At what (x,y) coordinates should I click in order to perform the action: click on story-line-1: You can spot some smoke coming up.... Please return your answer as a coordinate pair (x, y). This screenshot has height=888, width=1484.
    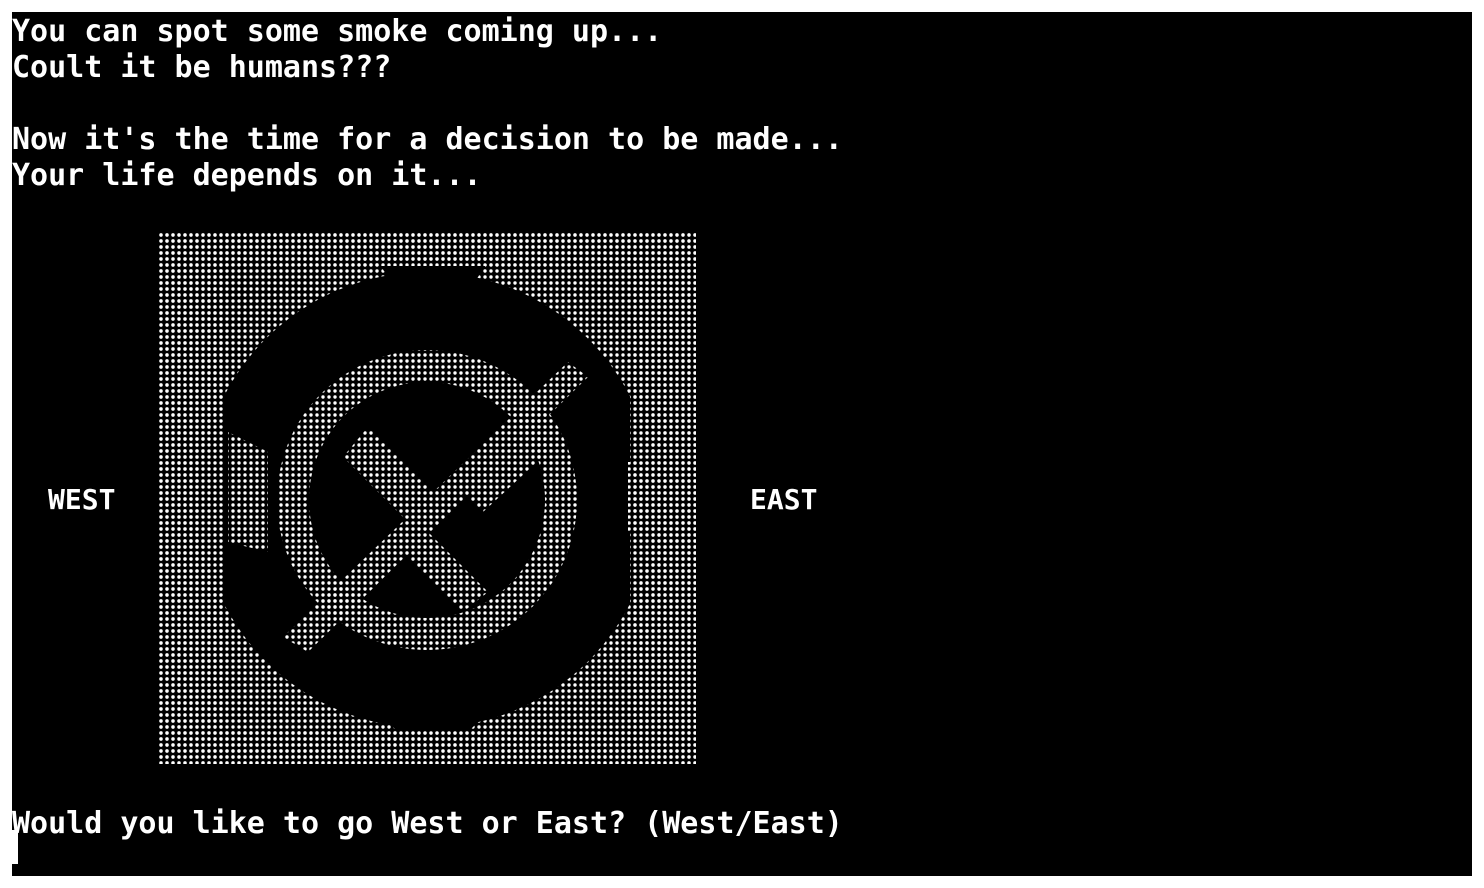
    Looking at the image, I should click on (337, 31).